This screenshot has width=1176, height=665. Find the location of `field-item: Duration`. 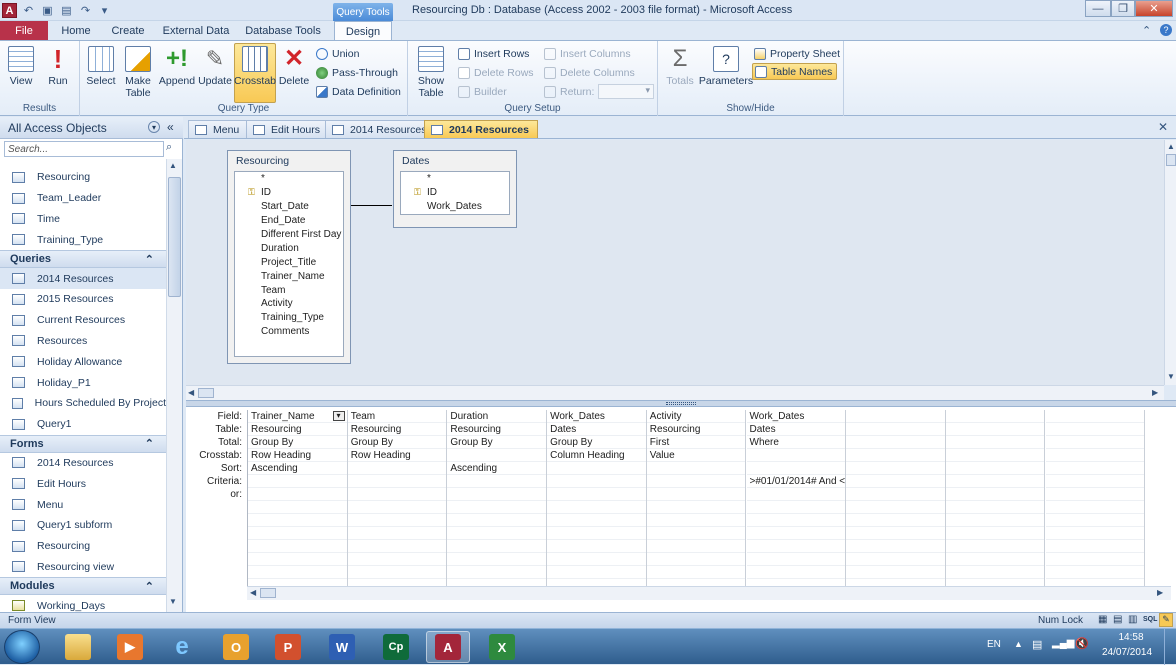

field-item: Duration is located at coordinates (289, 248).